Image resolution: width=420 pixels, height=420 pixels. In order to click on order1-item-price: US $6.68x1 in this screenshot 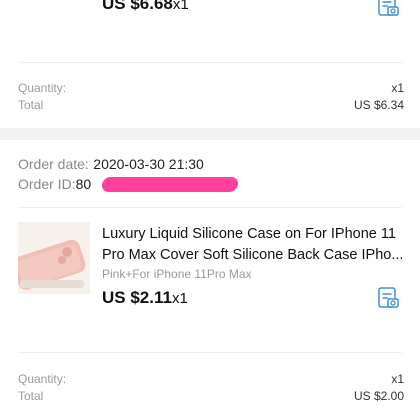, I will do `click(145, 7)`.